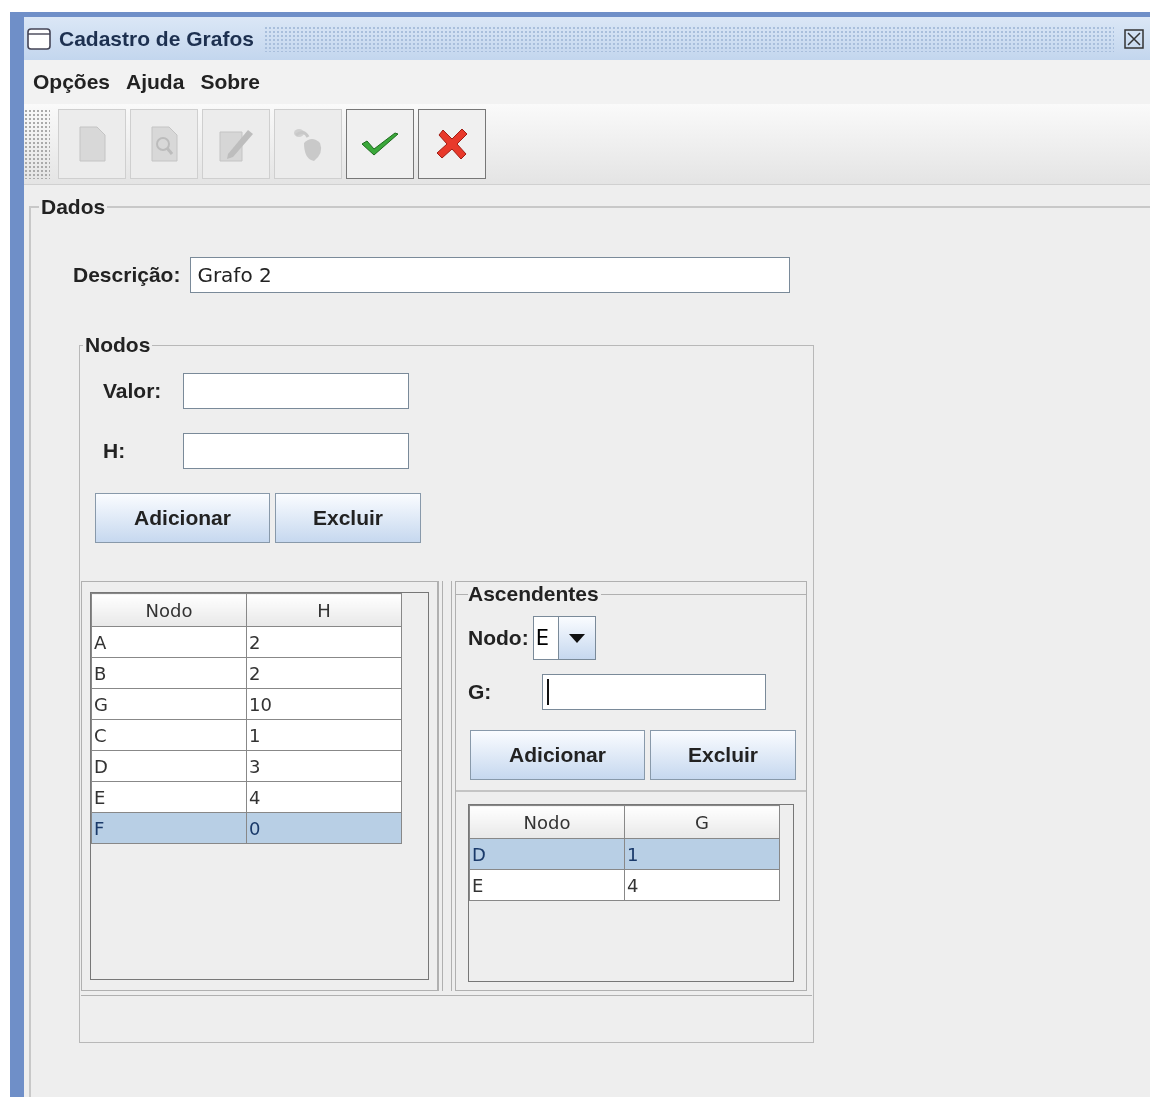 The height and width of the screenshot is (1097, 1150). I want to click on table-cell: 10, so click(324, 704).